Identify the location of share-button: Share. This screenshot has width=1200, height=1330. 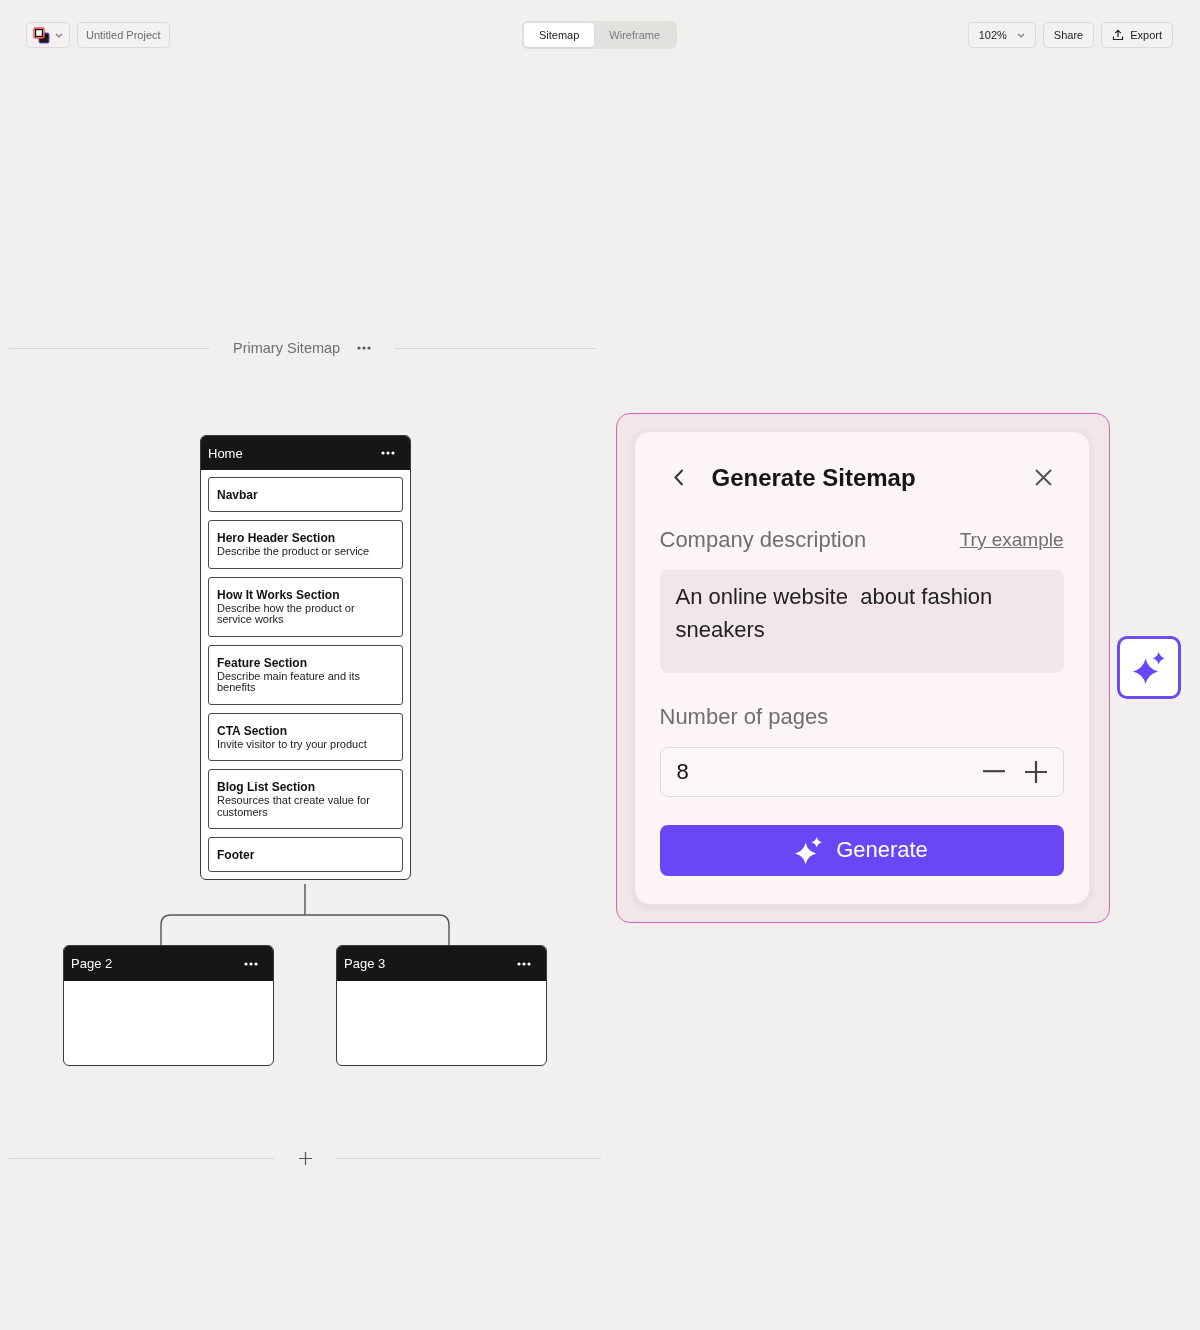
(1068, 35).